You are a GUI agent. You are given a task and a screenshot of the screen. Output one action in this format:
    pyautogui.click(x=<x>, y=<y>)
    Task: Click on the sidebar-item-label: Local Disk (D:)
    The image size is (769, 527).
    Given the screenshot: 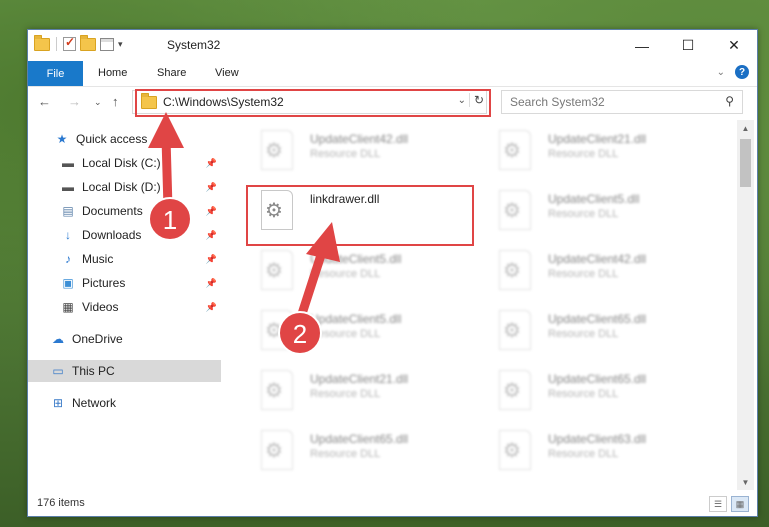 What is the action you would take?
    pyautogui.click(x=121, y=187)
    